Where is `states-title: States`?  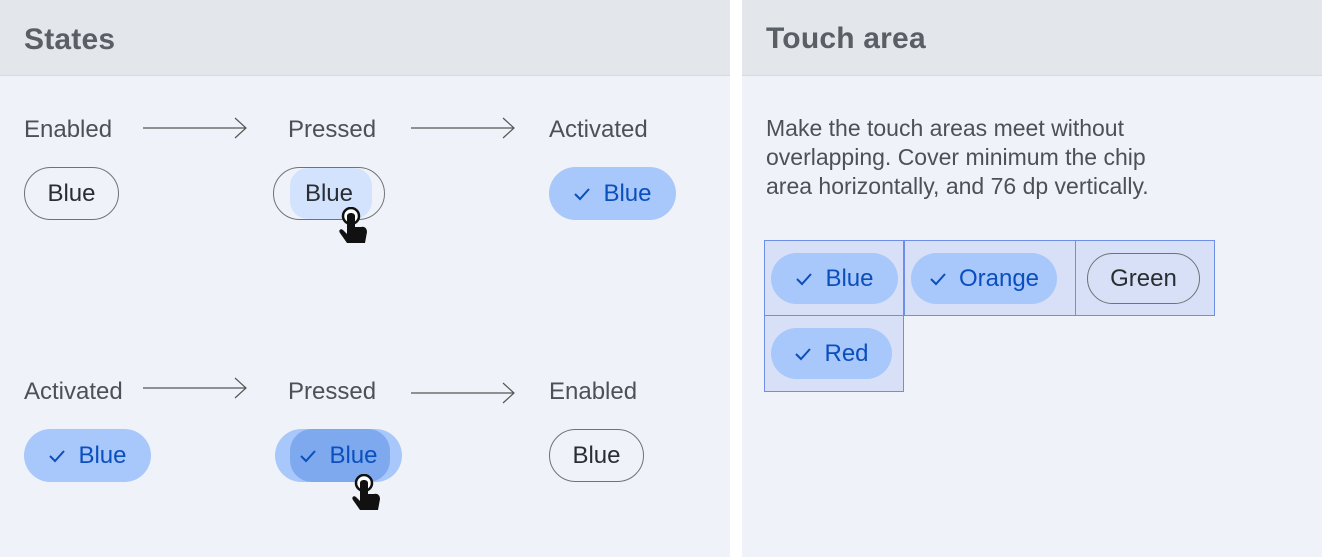
states-title: States is located at coordinates (70, 39).